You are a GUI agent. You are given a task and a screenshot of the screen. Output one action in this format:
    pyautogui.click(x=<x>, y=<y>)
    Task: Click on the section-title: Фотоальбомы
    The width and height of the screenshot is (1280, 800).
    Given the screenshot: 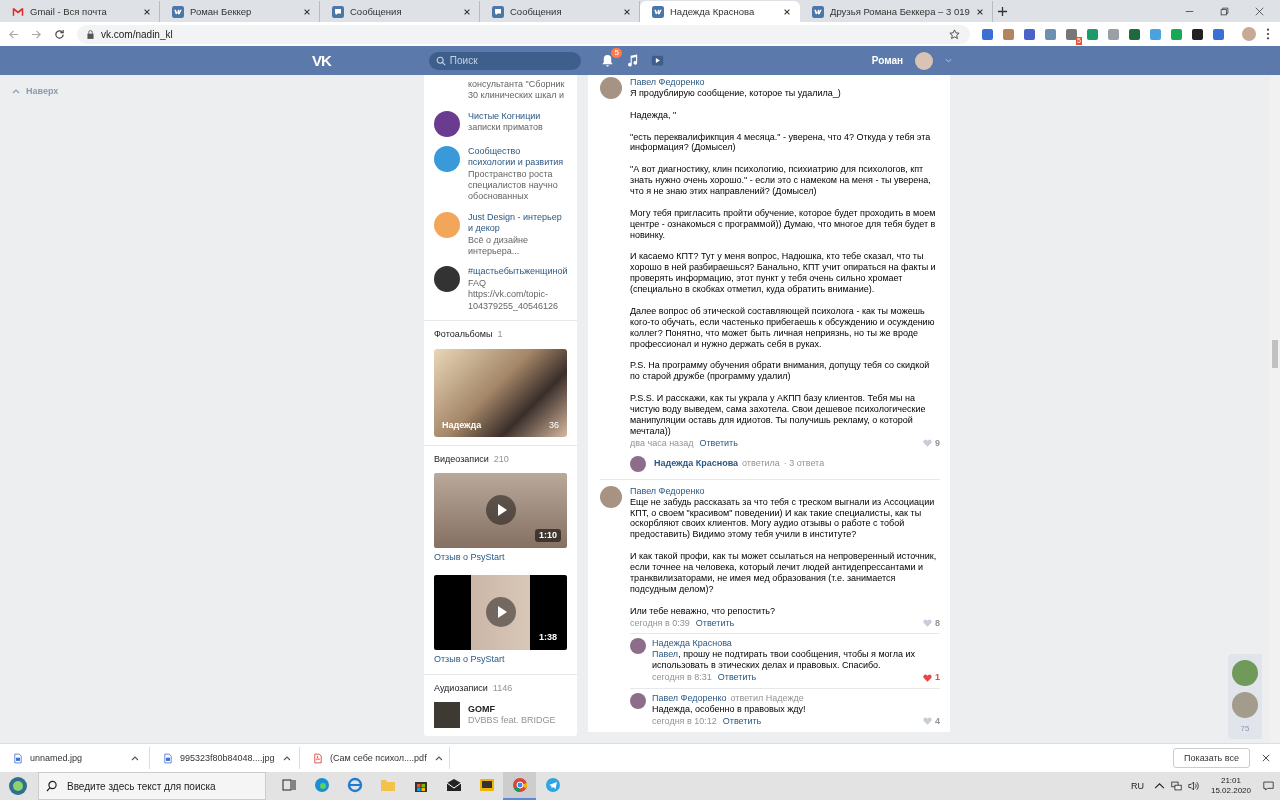 What is the action you would take?
    pyautogui.click(x=463, y=335)
    